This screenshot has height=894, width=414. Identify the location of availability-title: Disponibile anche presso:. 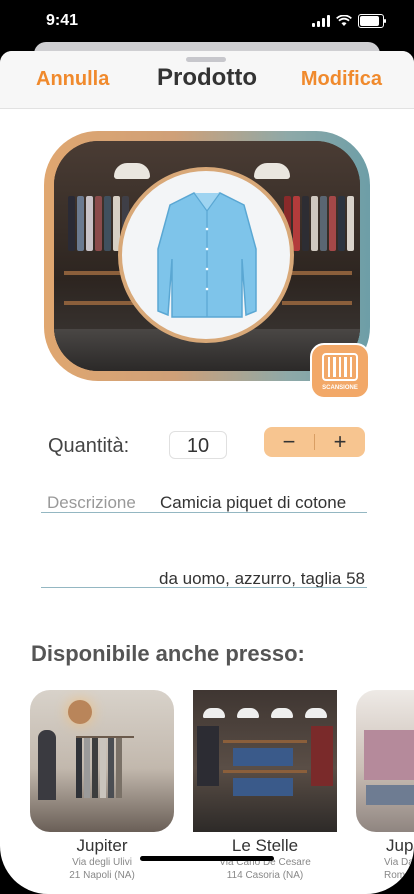
(168, 653).